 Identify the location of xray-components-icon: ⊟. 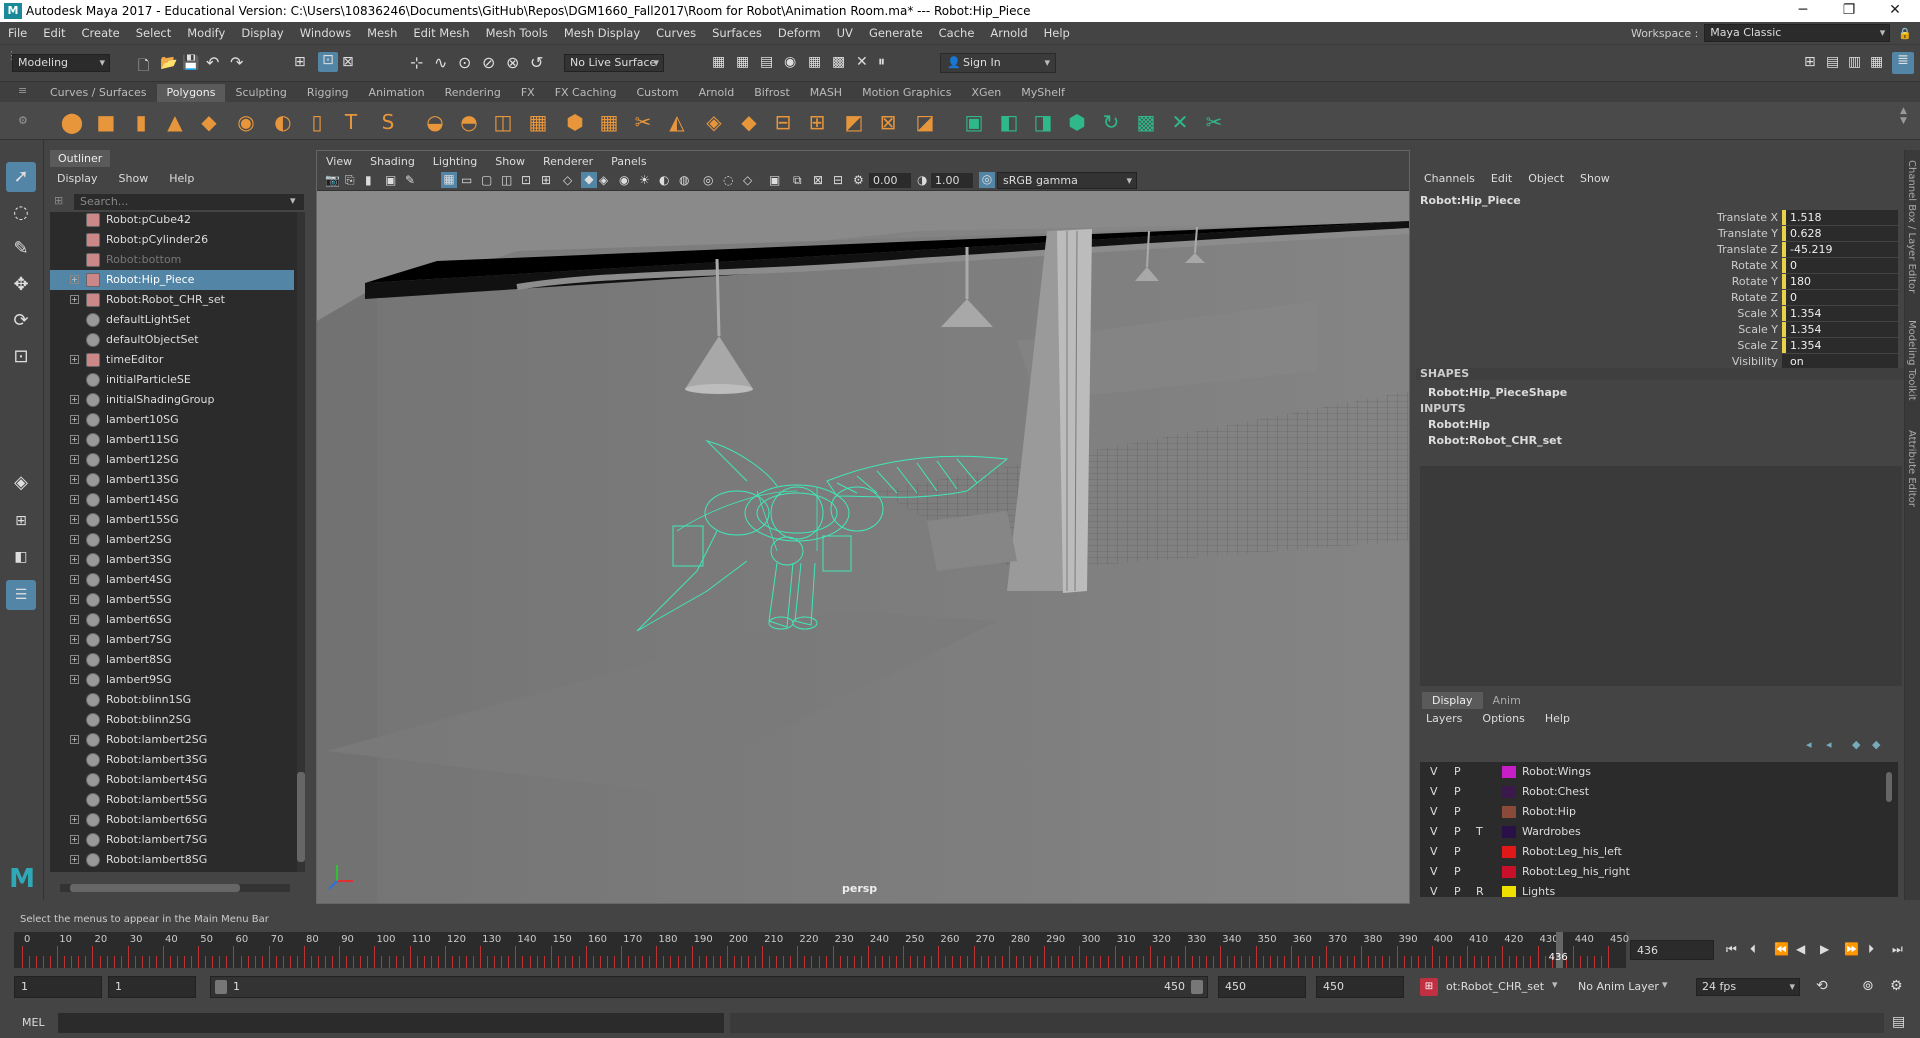
(838, 180).